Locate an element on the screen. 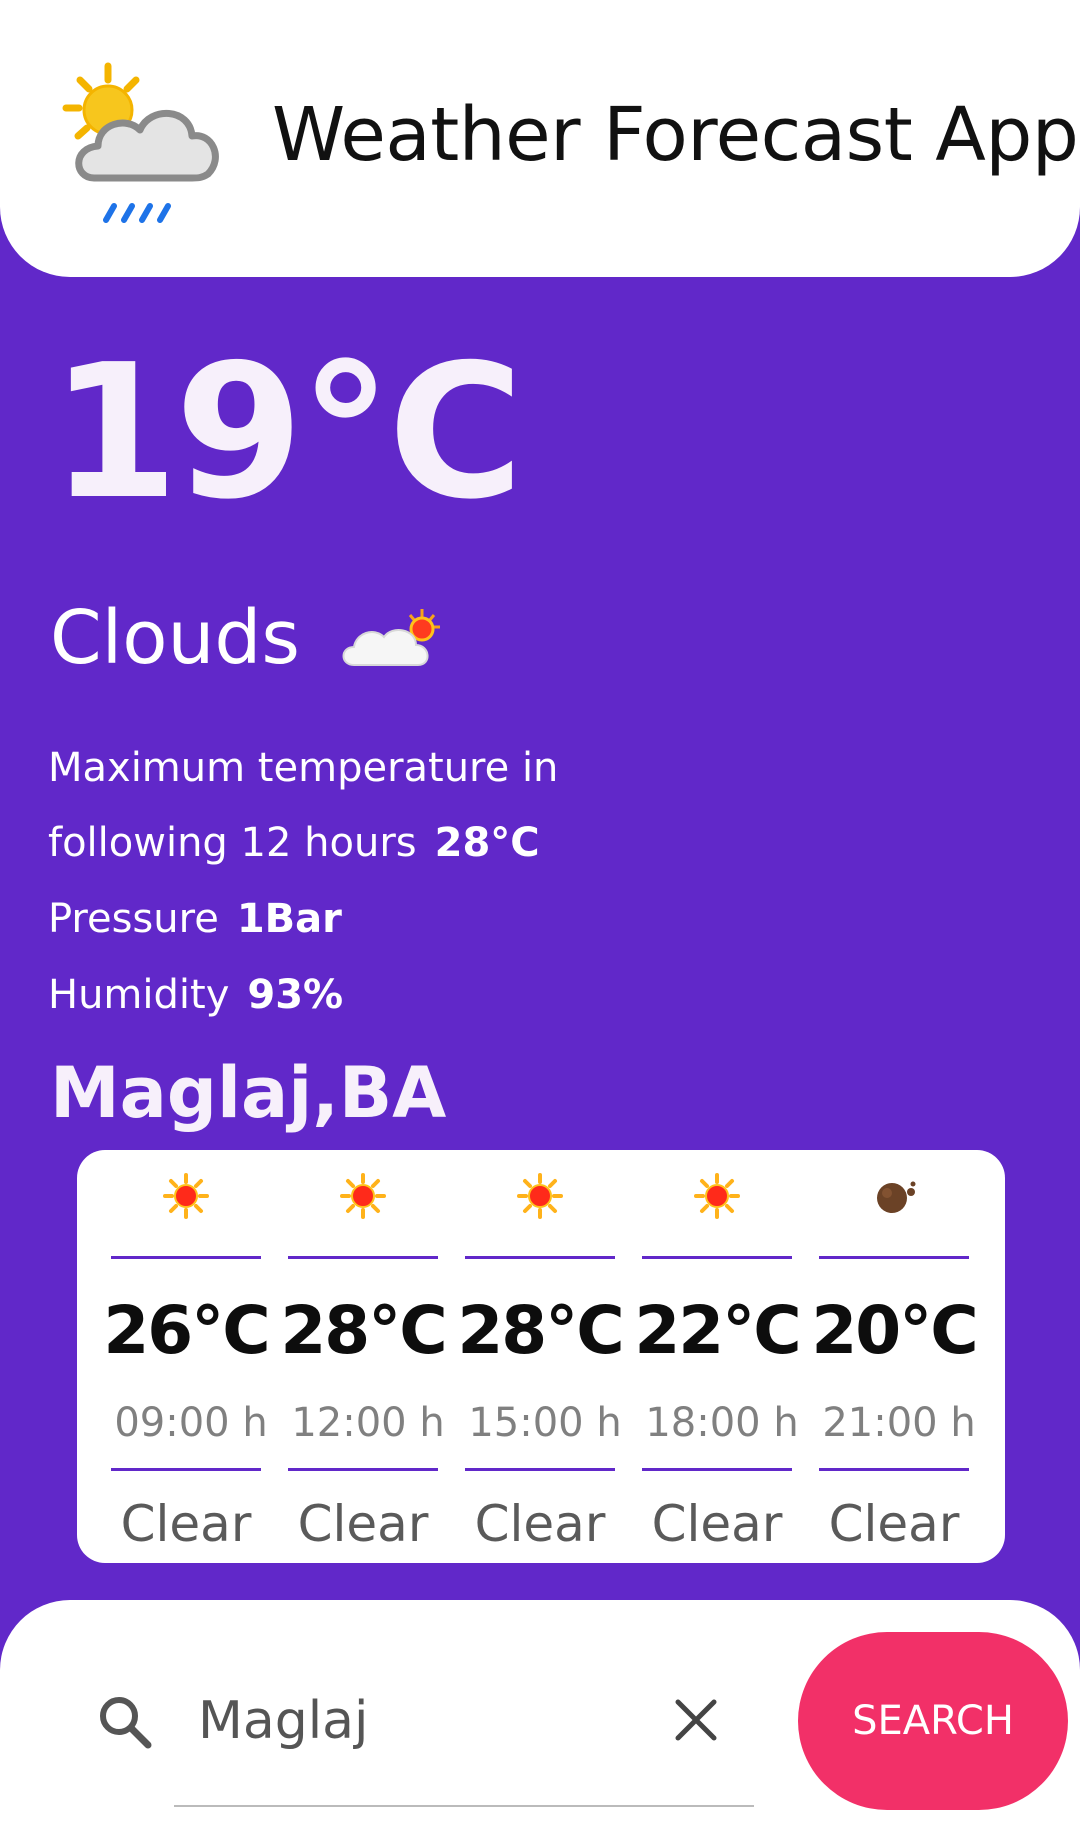 The width and height of the screenshot is (1080, 1830). forecast-item: 22°C 18:00 h Clear is located at coordinates (718, 1356).